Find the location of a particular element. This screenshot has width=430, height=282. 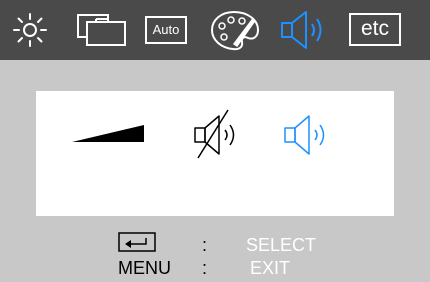

tab-etc-label: etc is located at coordinates (374, 28).